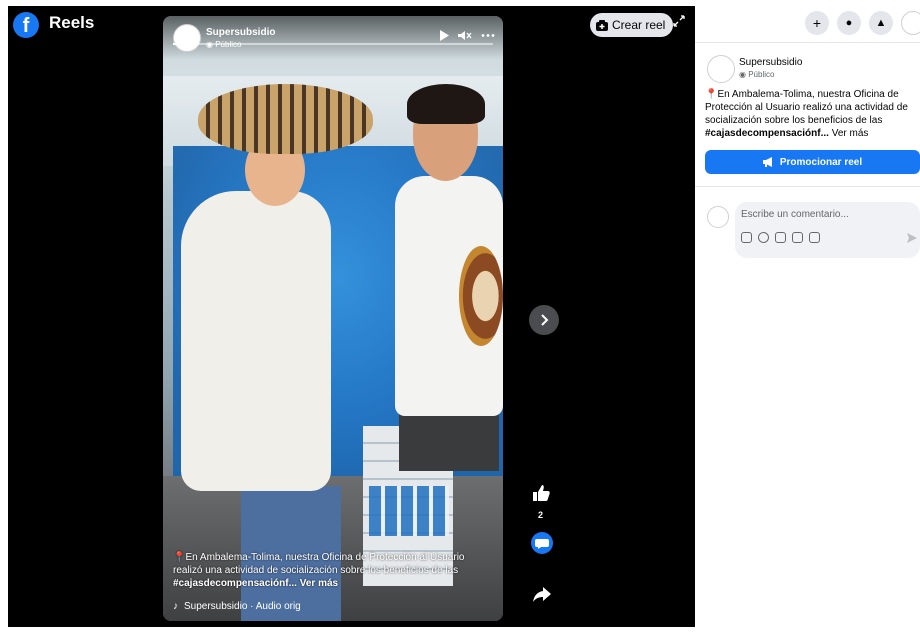 This screenshot has height=633, width=920. What do you see at coordinates (444, 35) in the screenshot?
I see `play-icon` at bounding box center [444, 35].